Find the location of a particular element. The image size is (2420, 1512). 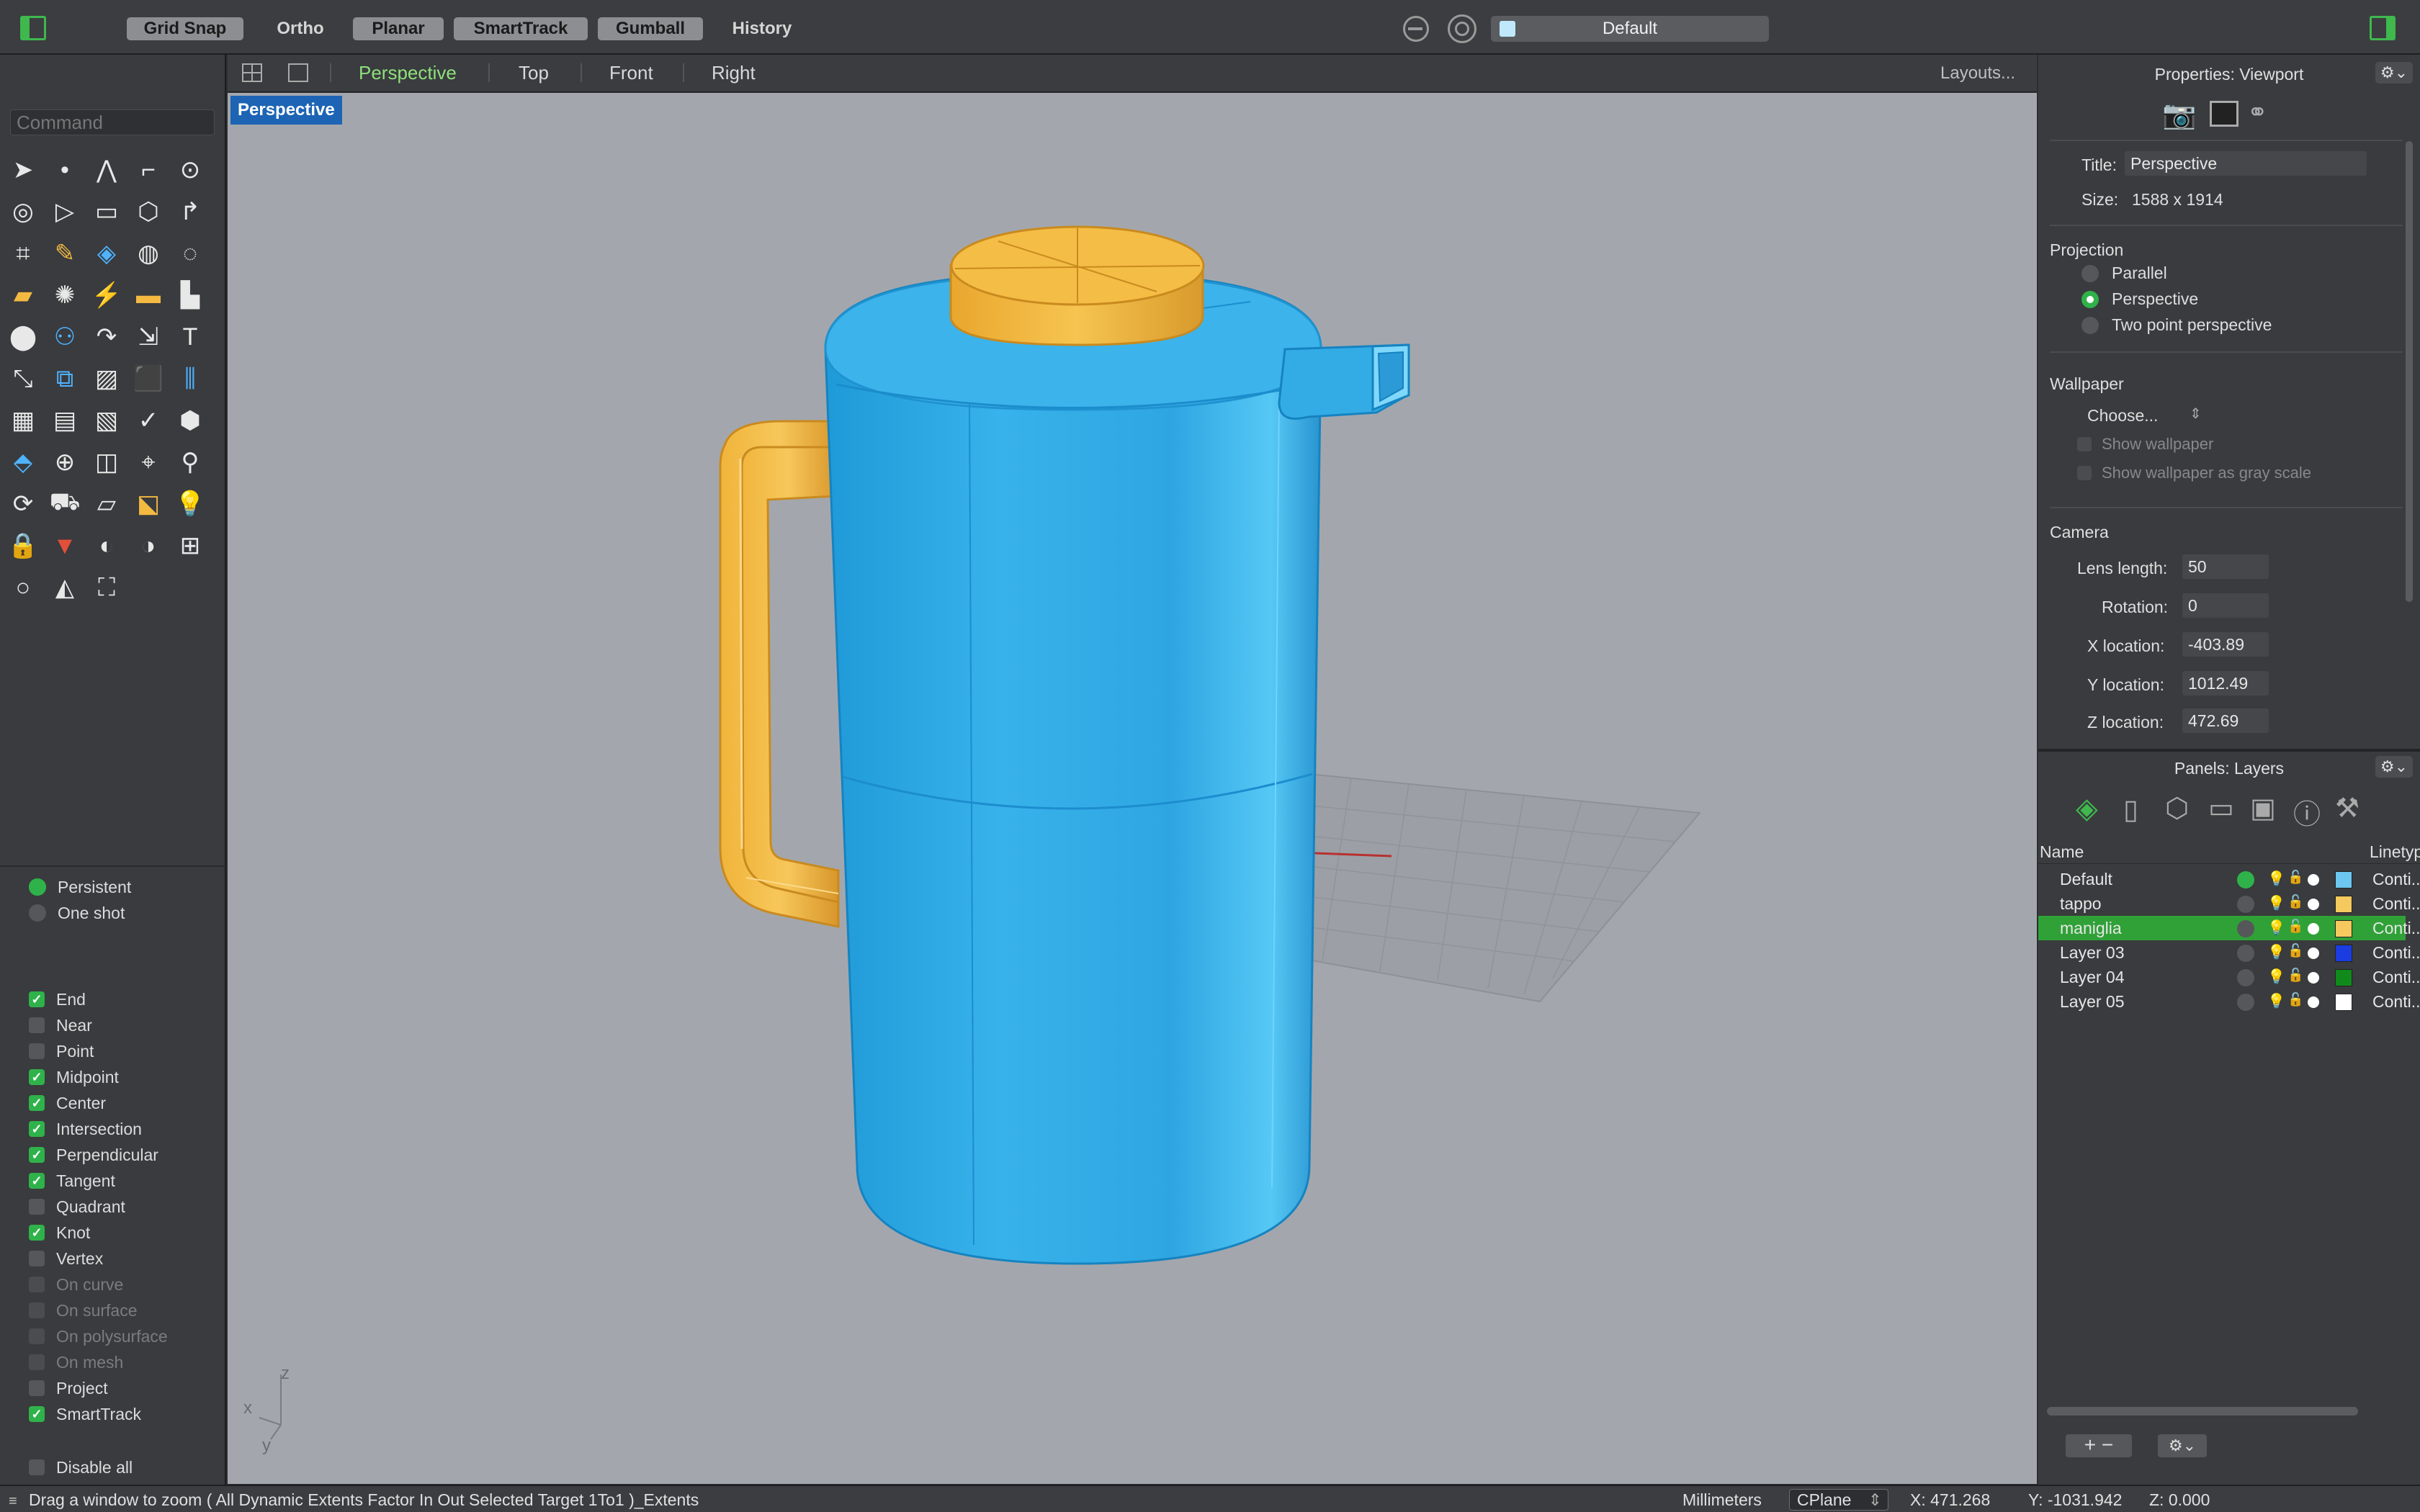

mesh-tool-icon: ⬢ is located at coordinates (190, 420).